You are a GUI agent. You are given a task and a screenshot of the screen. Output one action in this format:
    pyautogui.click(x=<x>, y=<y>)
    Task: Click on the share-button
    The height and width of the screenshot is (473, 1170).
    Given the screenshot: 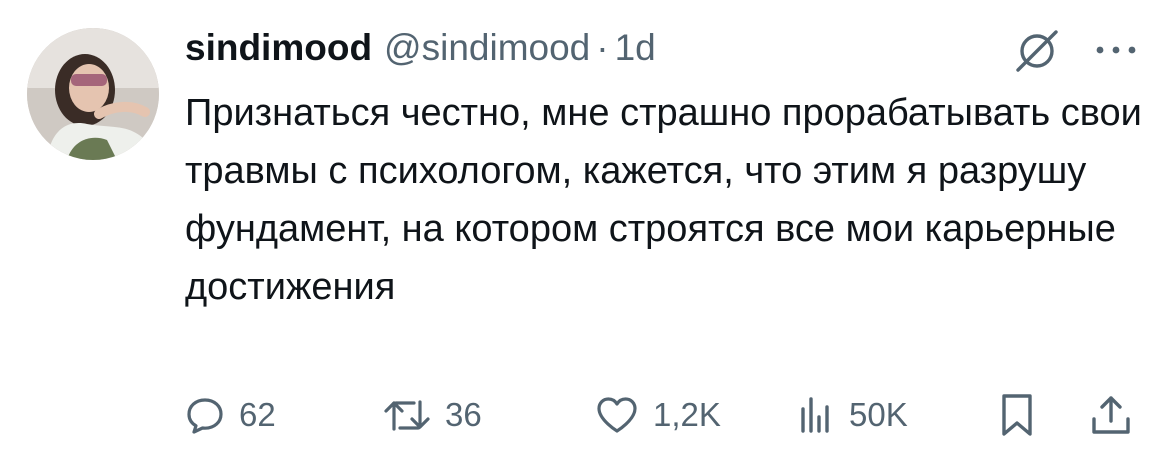 What is the action you would take?
    pyautogui.click(x=1111, y=415)
    